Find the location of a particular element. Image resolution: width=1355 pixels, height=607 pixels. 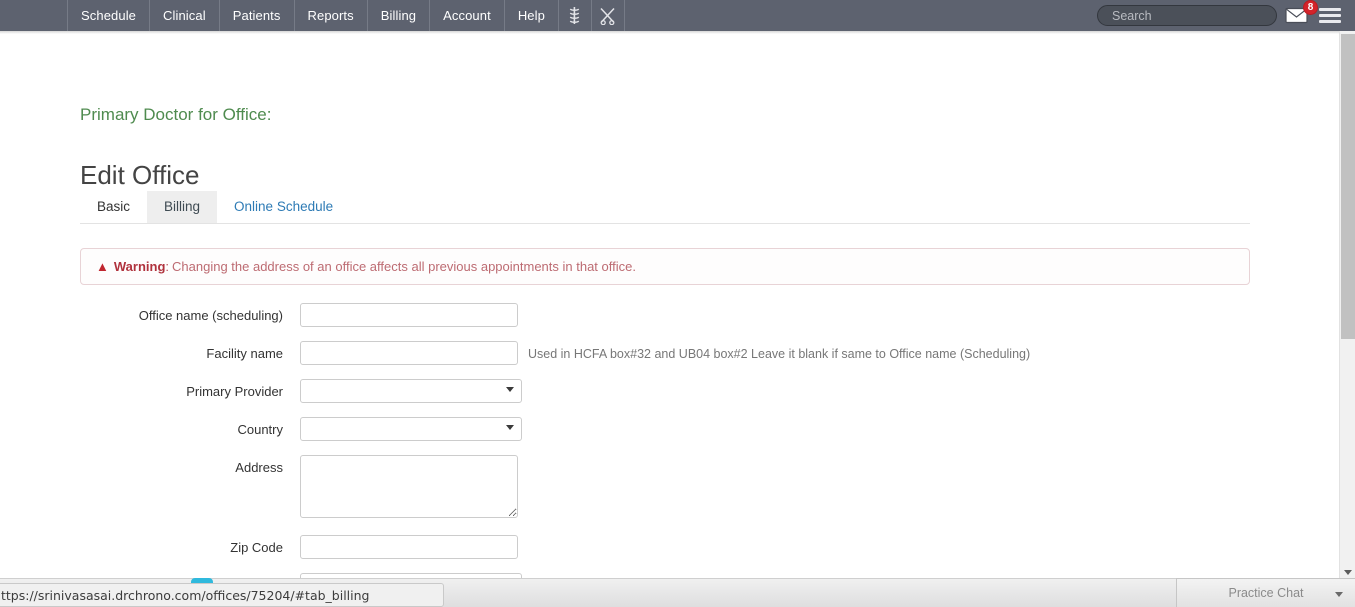

label-country: Country is located at coordinates (260, 429).